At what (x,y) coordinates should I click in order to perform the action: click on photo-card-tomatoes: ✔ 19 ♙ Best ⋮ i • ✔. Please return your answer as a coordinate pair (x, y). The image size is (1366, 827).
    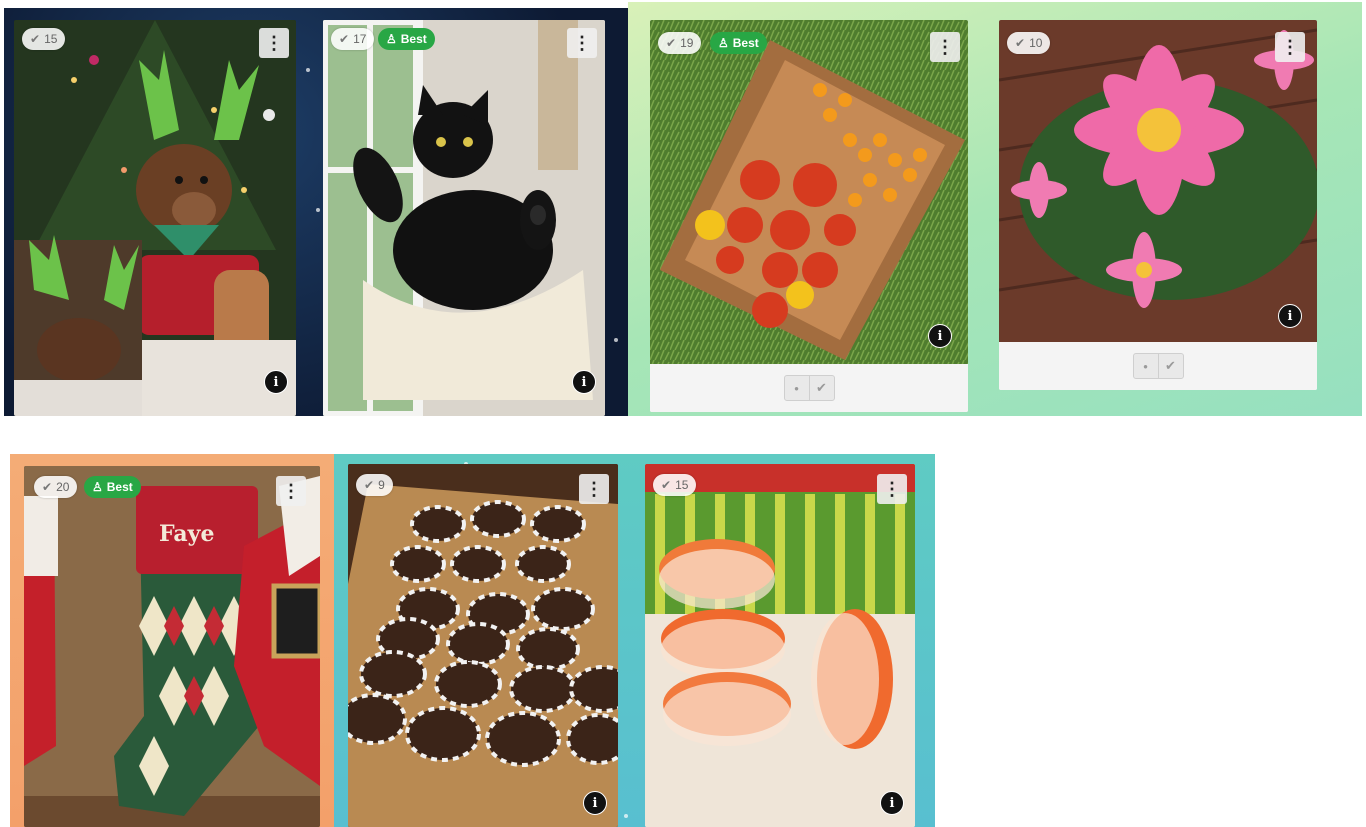
    Looking at the image, I should click on (809, 216).